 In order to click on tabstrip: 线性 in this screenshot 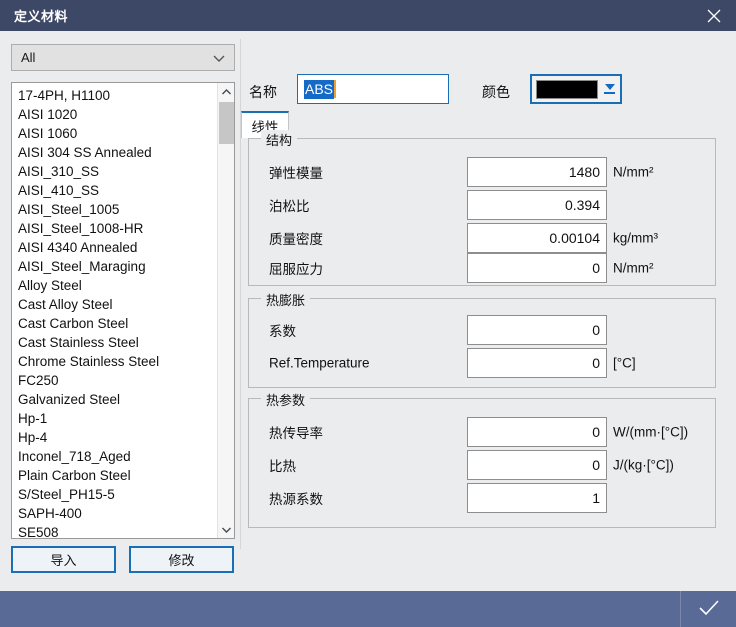, I will do `click(481, 124)`.